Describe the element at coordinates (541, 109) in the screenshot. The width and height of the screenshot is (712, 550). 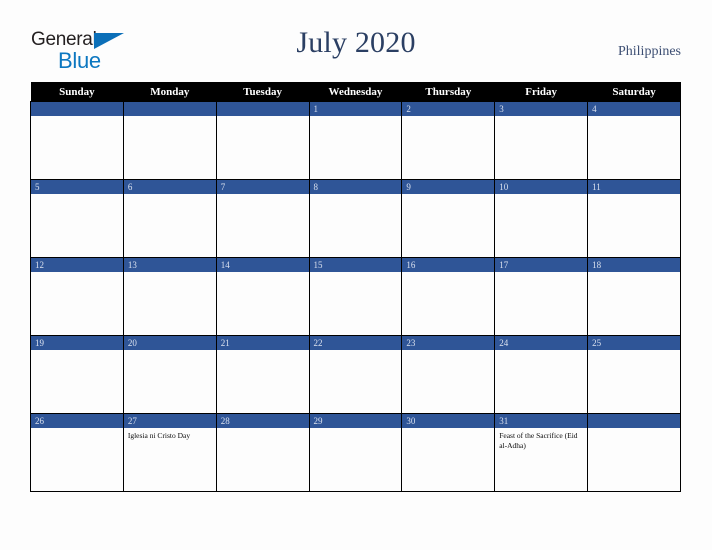
I see `day-number: 3` at that location.